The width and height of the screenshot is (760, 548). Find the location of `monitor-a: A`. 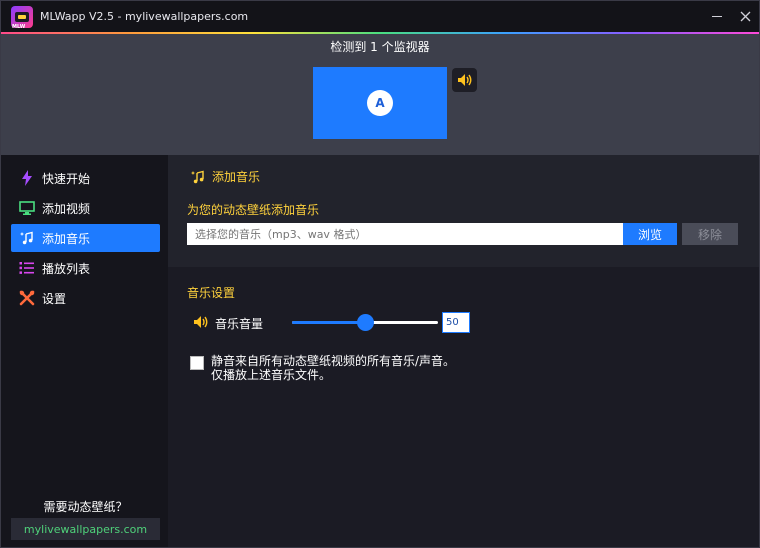

monitor-a: A is located at coordinates (380, 103).